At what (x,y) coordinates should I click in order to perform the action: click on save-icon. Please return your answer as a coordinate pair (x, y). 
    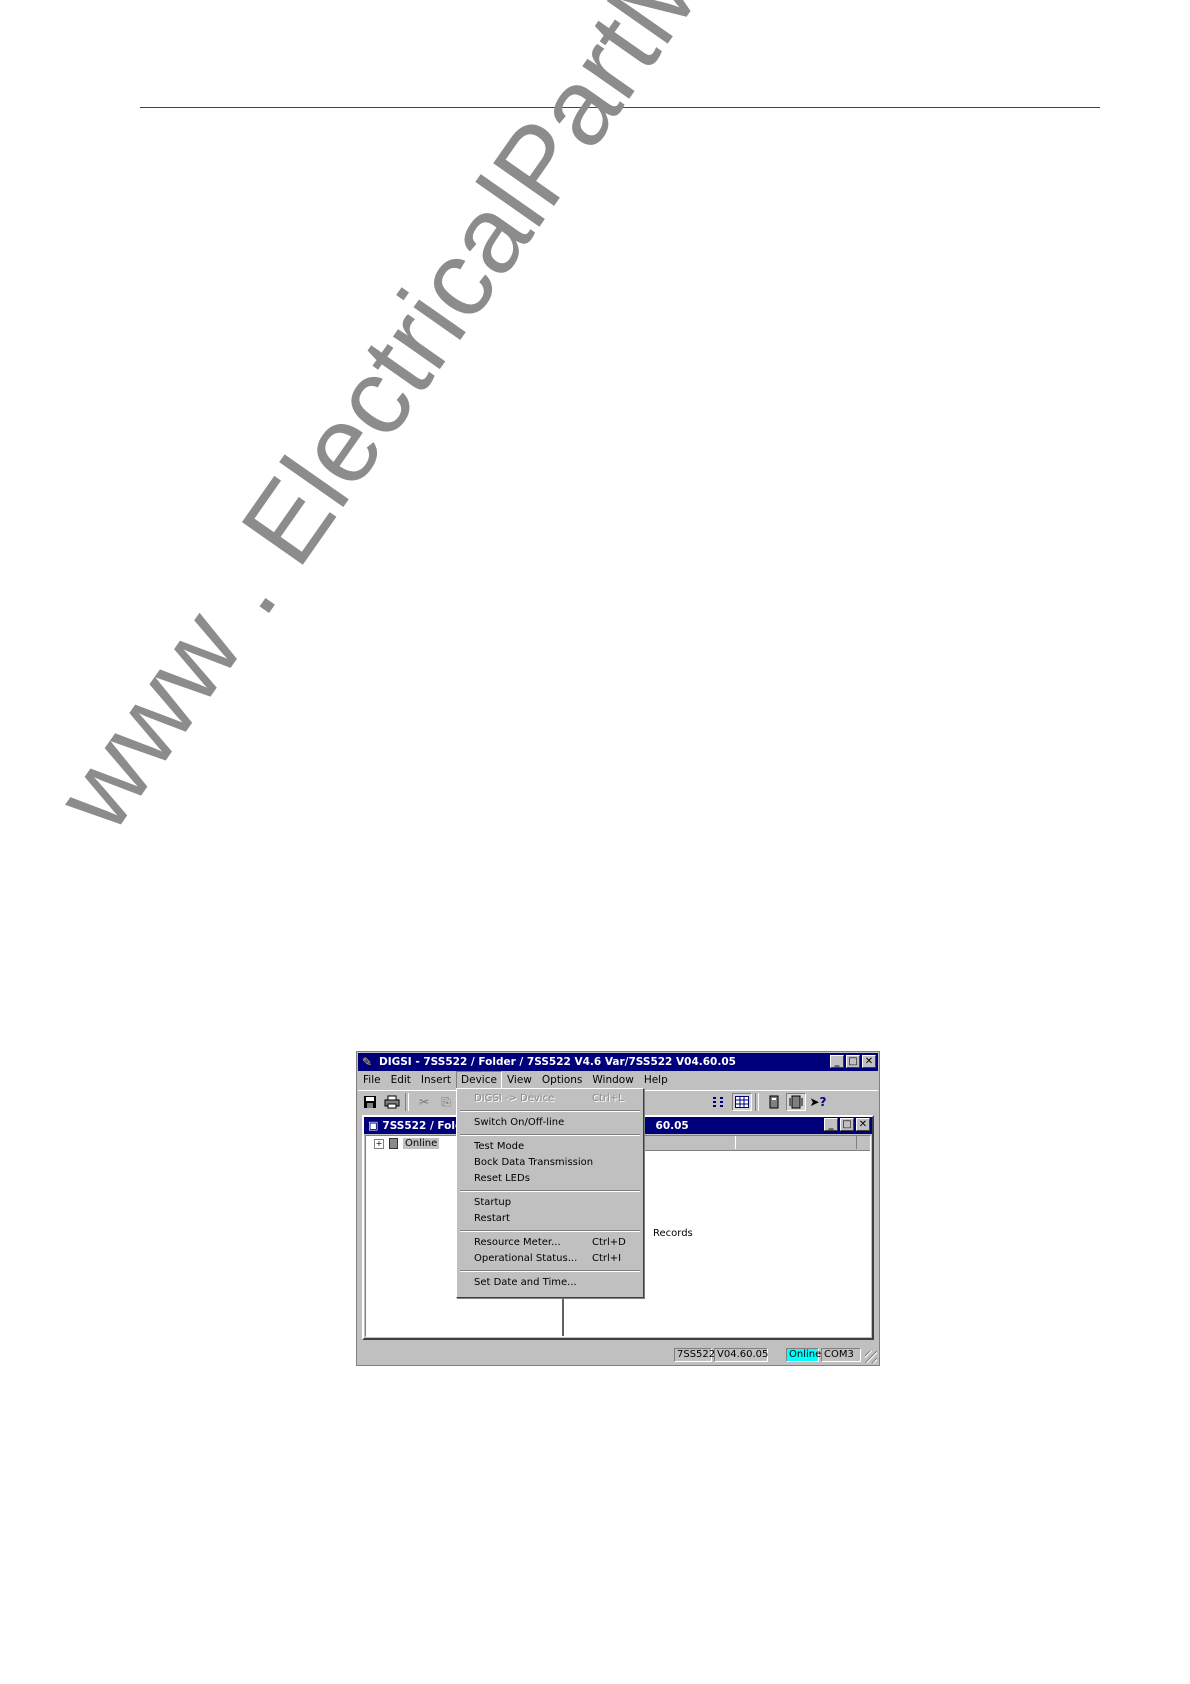
    Looking at the image, I should click on (370, 1102).